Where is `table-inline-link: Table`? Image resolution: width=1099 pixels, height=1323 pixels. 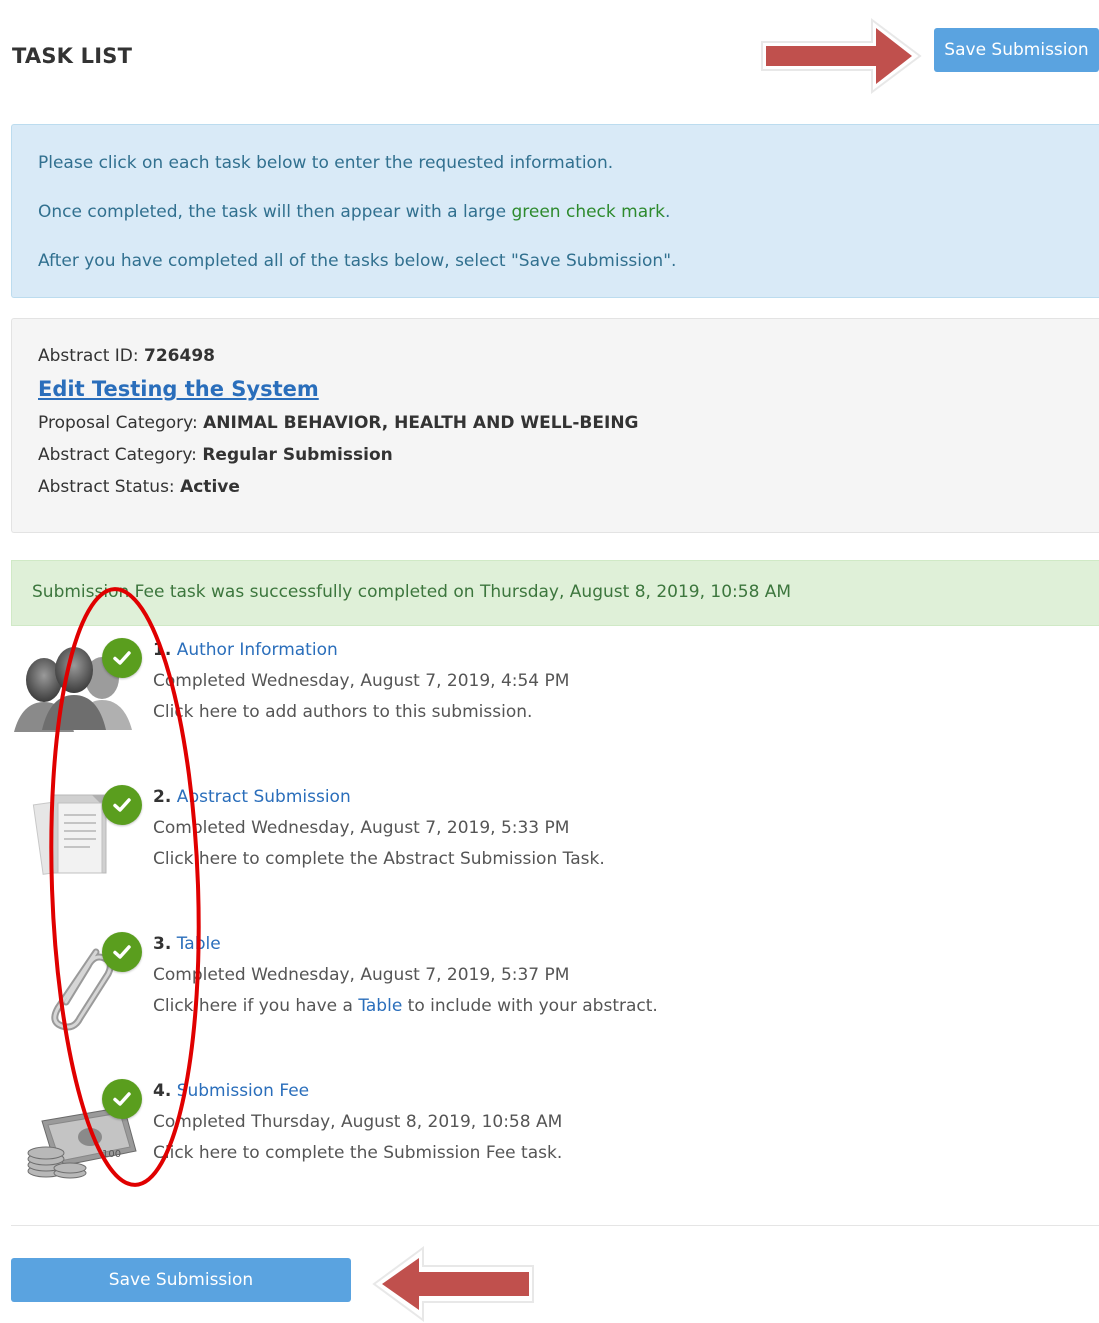 table-inline-link: Table is located at coordinates (380, 1006).